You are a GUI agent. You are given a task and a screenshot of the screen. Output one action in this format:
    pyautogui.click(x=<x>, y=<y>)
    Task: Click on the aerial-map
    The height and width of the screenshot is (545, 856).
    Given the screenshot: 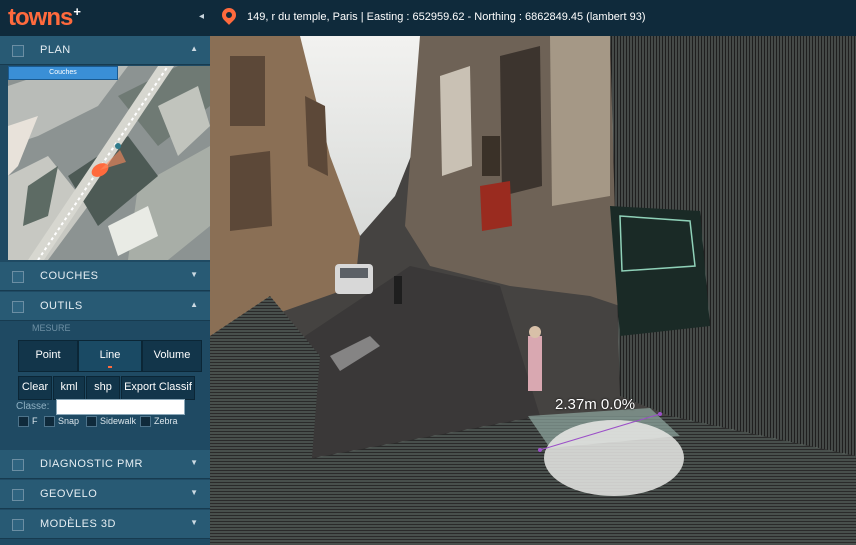 What is the action you would take?
    pyautogui.click(x=109, y=163)
    